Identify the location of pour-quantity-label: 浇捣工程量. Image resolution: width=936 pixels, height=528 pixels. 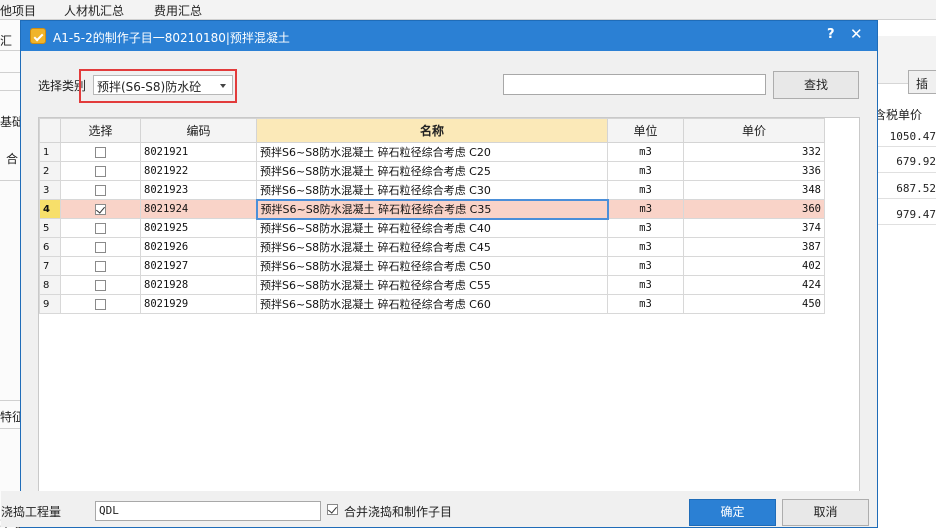
(31, 512).